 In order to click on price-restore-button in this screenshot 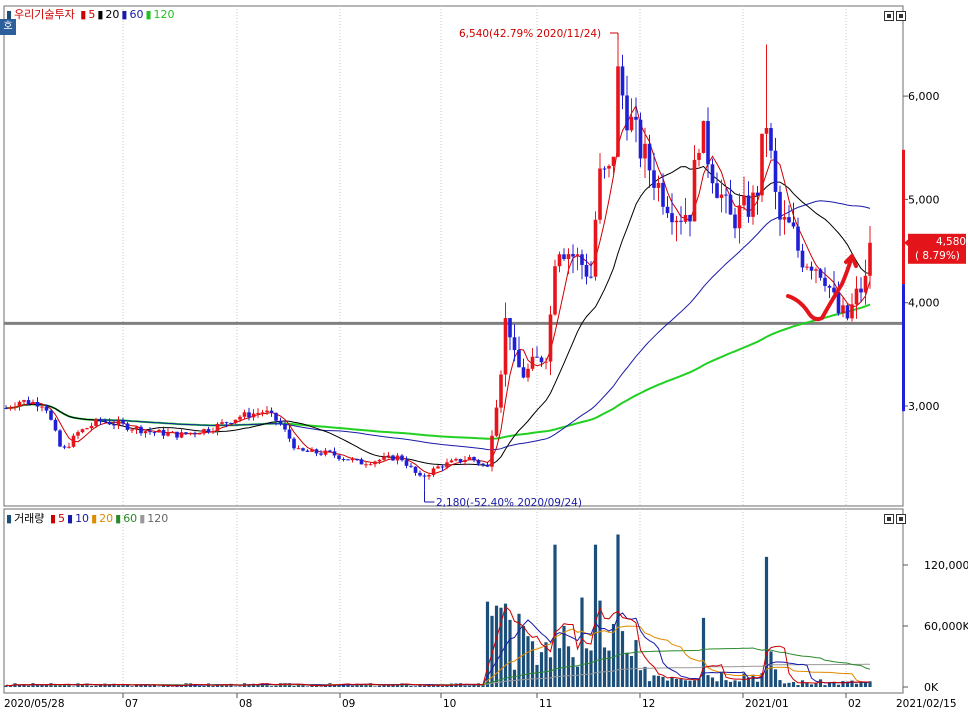, I will do `click(889, 16)`.